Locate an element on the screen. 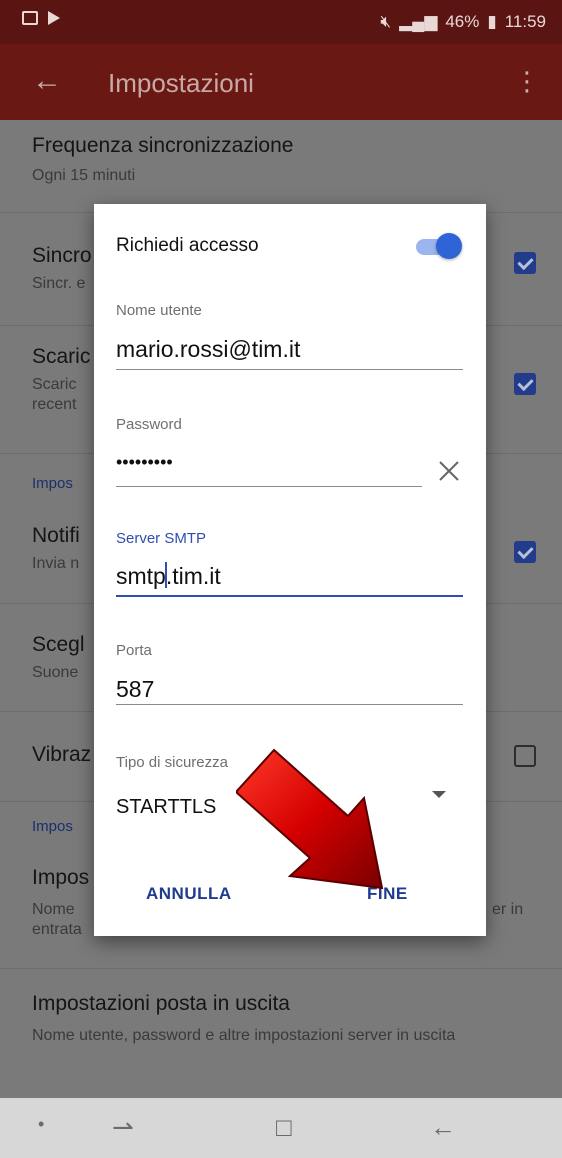 Image resolution: width=562 pixels, height=1158 pixels. page-title: Impostazioni is located at coordinates (181, 83).